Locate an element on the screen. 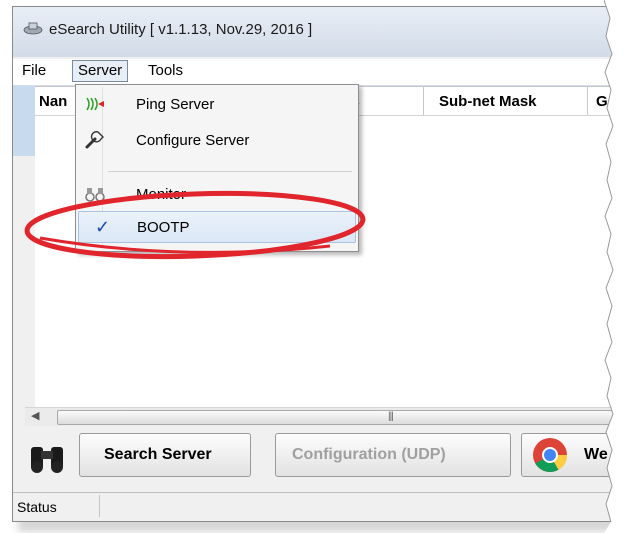 Image resolution: width=644 pixels, height=533 pixels. search-server-button: Search Server is located at coordinates (165, 455).